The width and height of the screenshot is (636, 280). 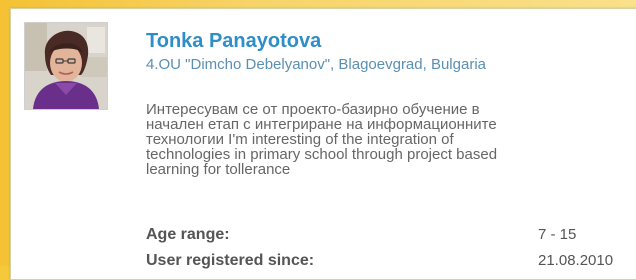 I want to click on age-range-label: Age range:, so click(x=188, y=234).